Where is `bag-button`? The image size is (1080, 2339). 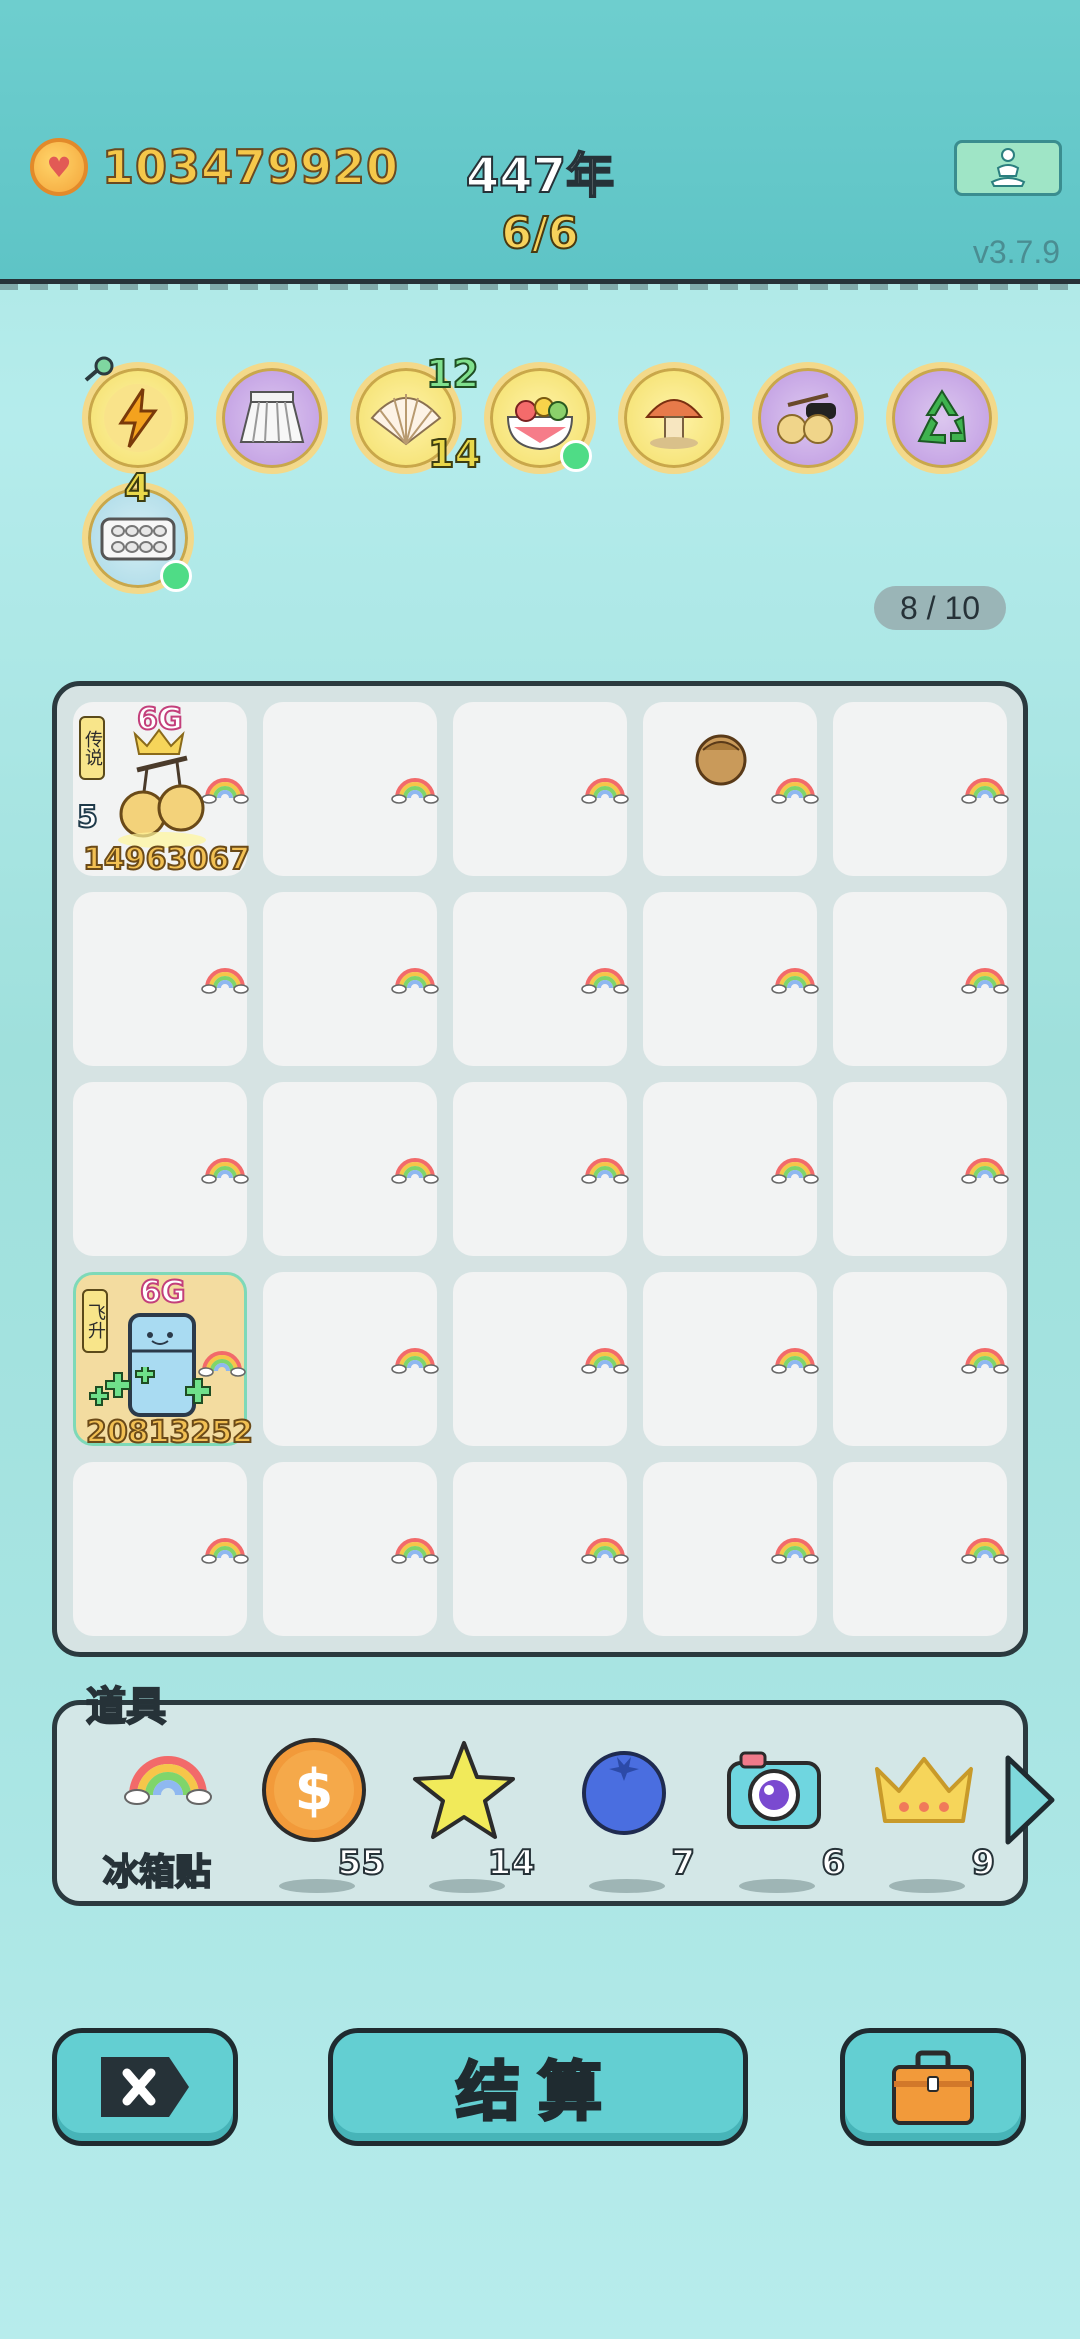 bag-button is located at coordinates (933, 2087).